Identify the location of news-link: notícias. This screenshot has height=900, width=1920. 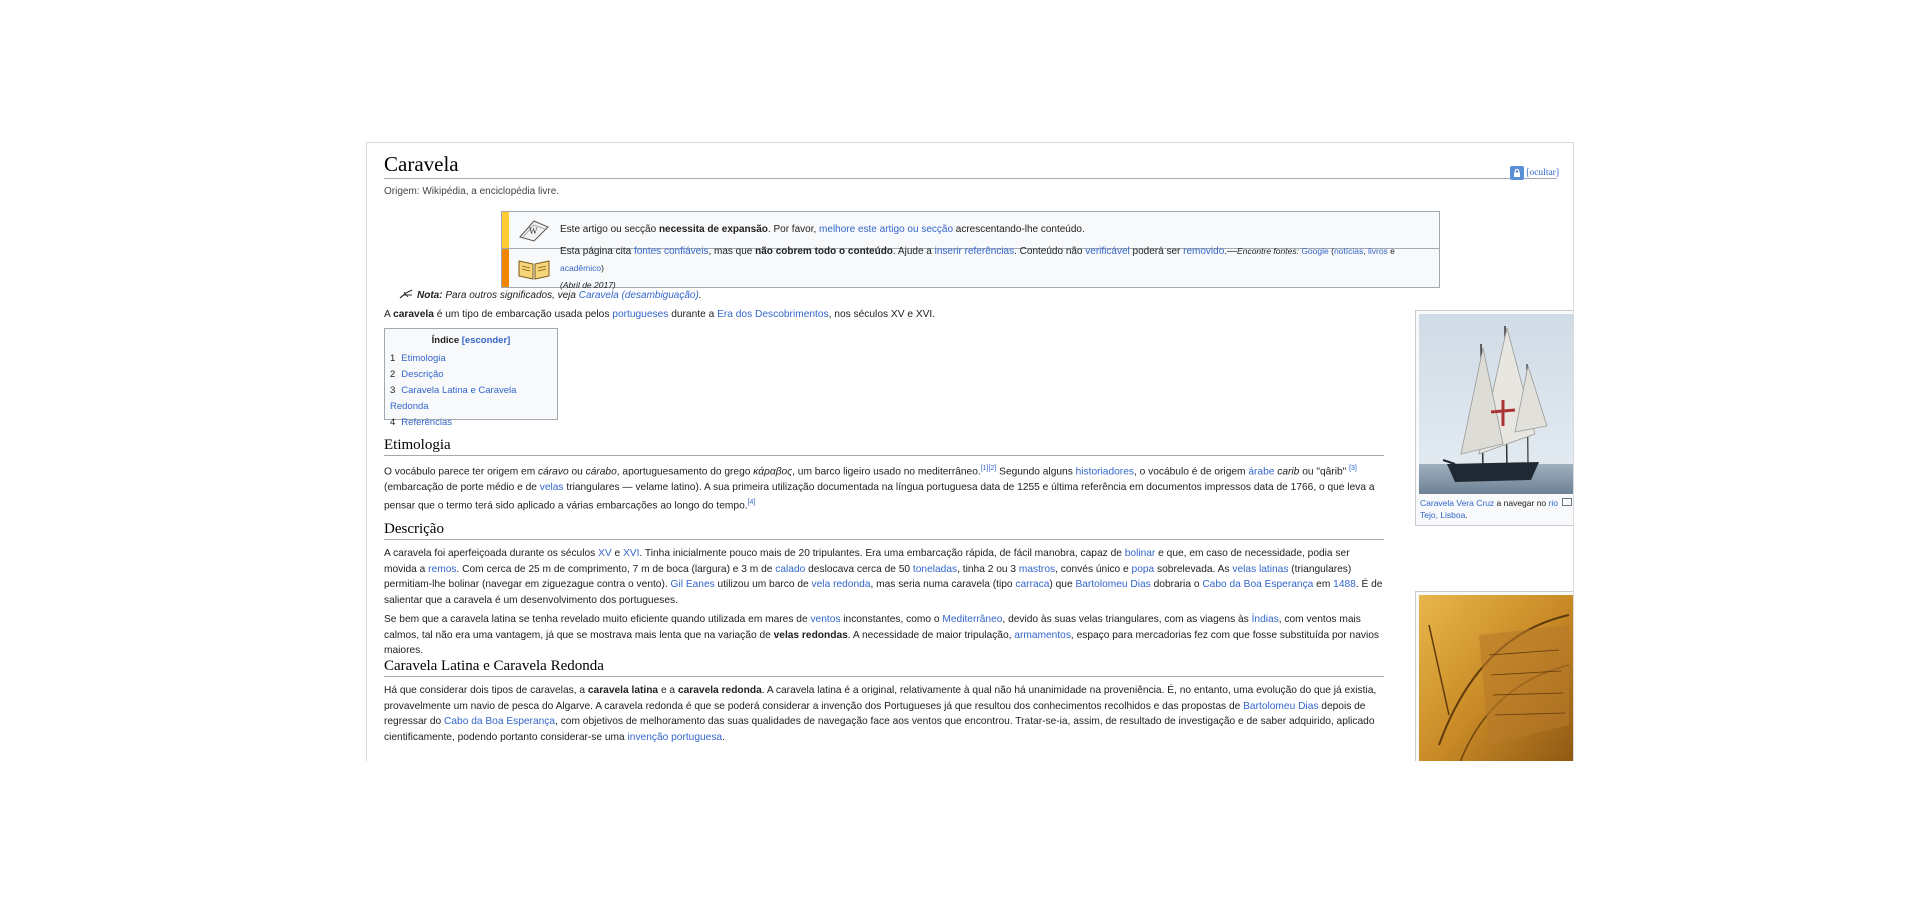
(1348, 251).